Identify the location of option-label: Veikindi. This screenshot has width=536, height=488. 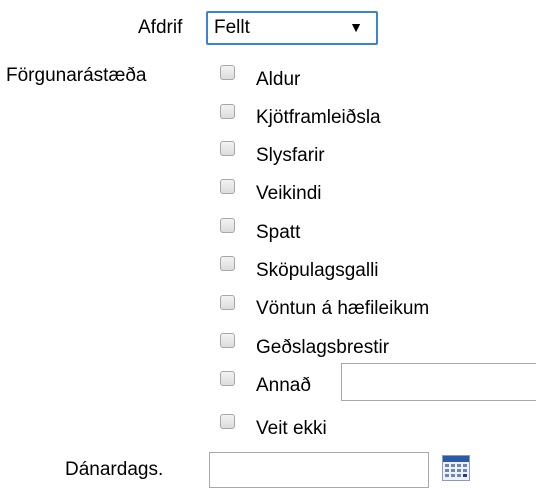
(289, 193).